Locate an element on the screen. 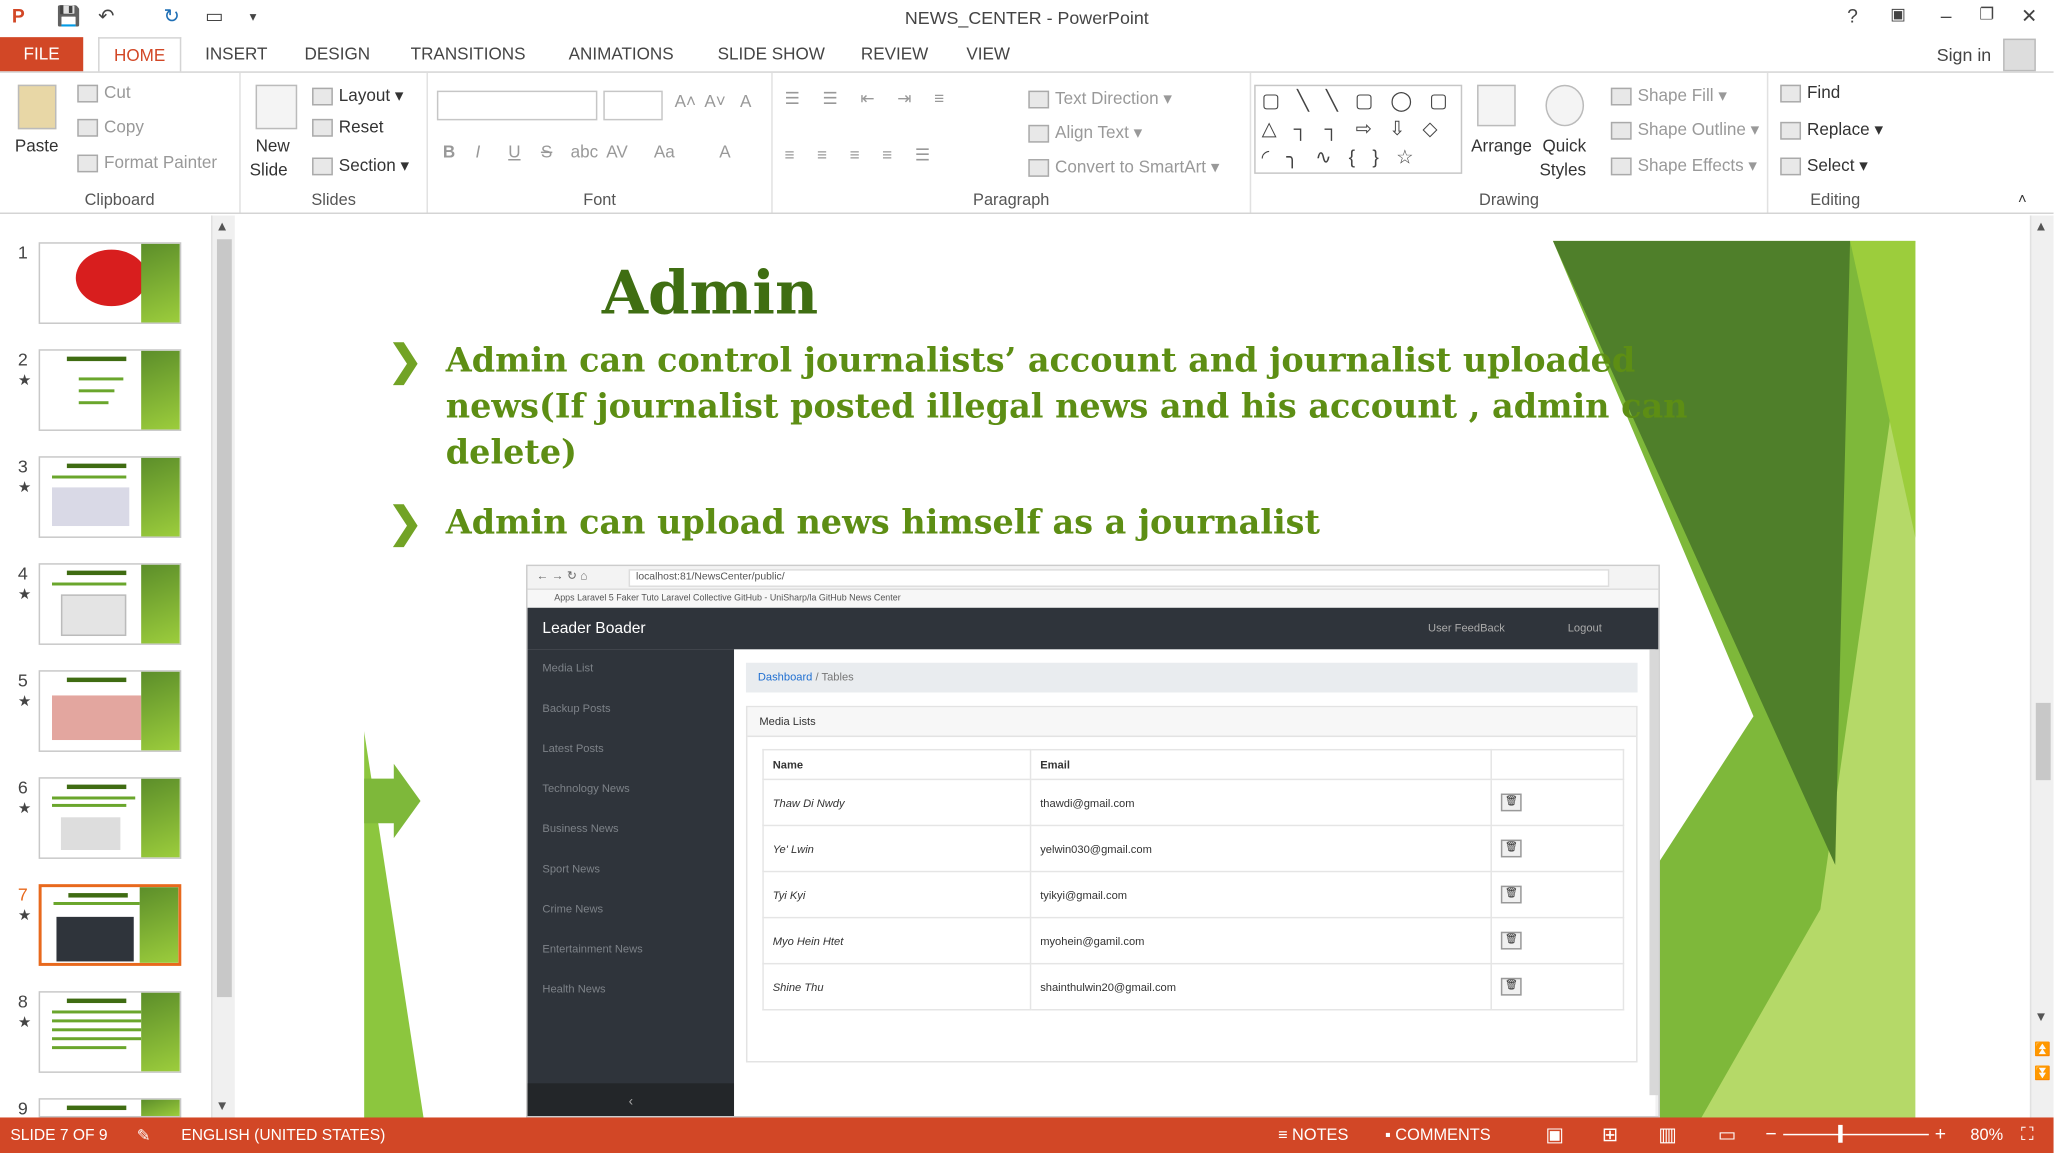 This screenshot has height=1153, width=2054. reset-button: Reset is located at coordinates (347, 127).